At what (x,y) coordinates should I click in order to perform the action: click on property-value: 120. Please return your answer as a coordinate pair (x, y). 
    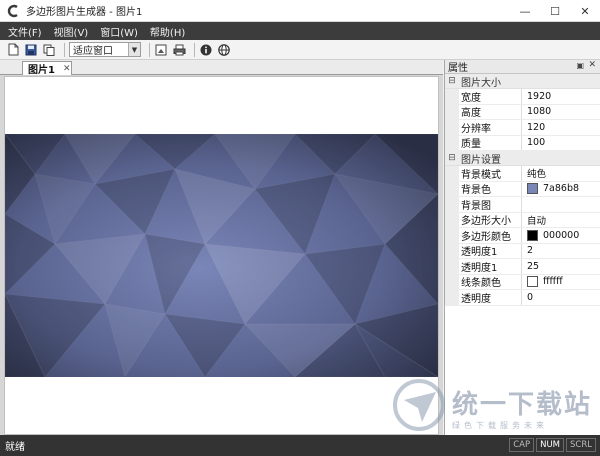
    Looking at the image, I should click on (561, 127).